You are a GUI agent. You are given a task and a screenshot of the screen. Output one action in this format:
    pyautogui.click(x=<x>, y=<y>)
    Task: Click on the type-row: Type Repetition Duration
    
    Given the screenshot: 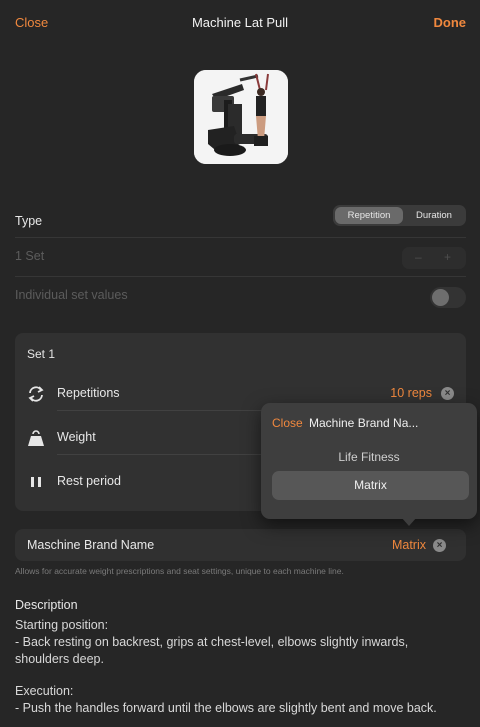 What is the action you would take?
    pyautogui.click(x=240, y=222)
    